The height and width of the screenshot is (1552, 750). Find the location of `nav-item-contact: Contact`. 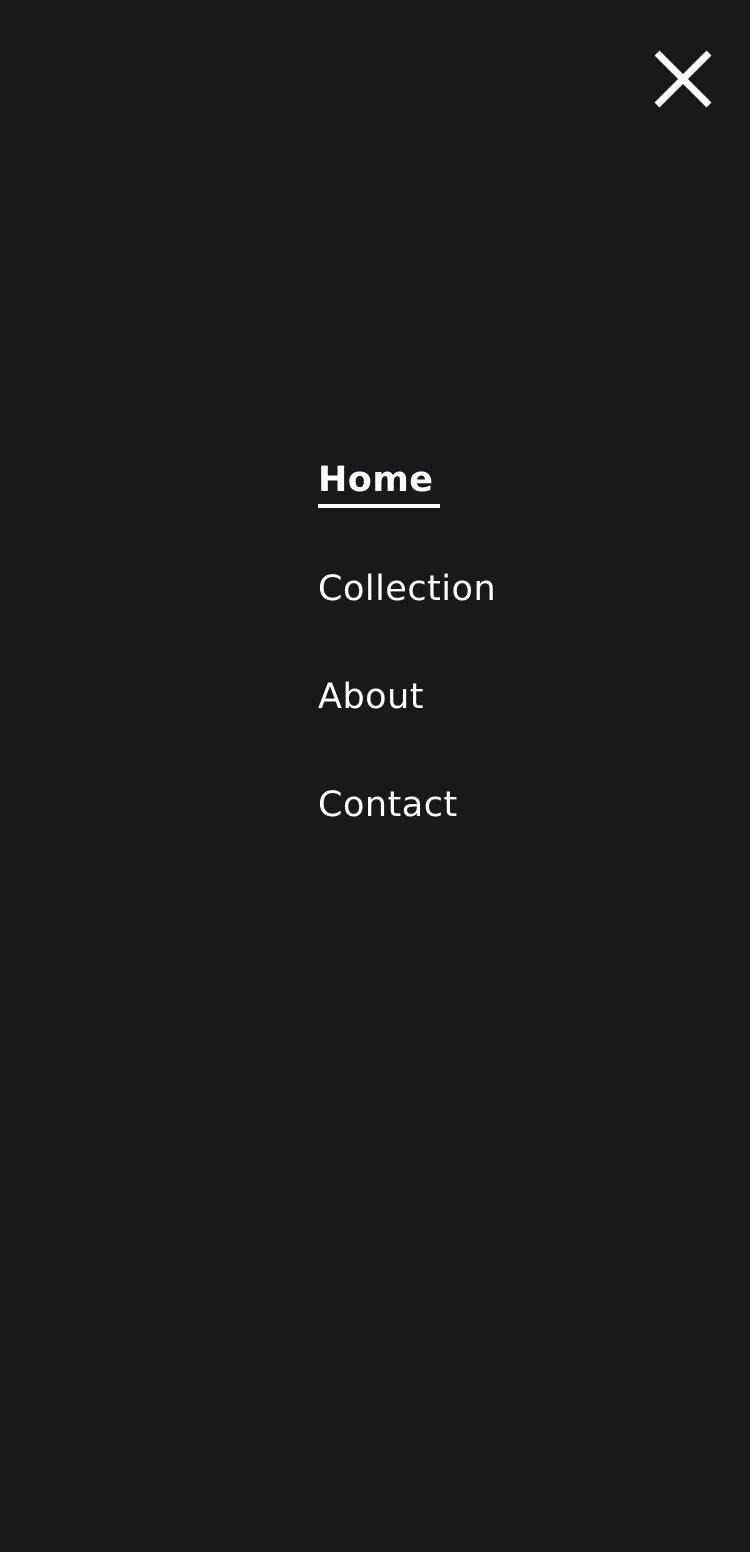

nav-item-contact: Contact is located at coordinates (407, 834).